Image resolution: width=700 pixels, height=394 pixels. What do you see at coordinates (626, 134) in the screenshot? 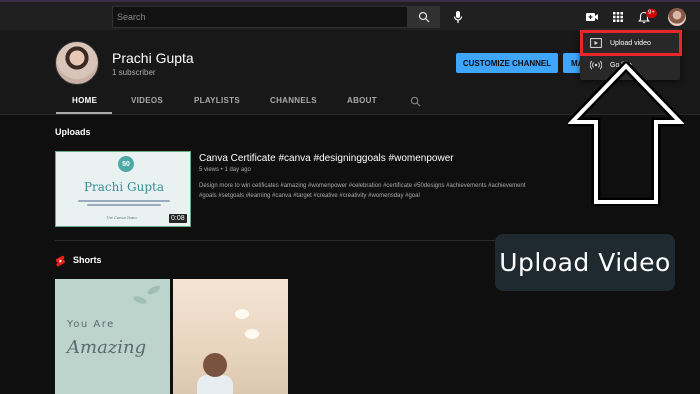
I see `up-arrow-annotation` at bounding box center [626, 134].